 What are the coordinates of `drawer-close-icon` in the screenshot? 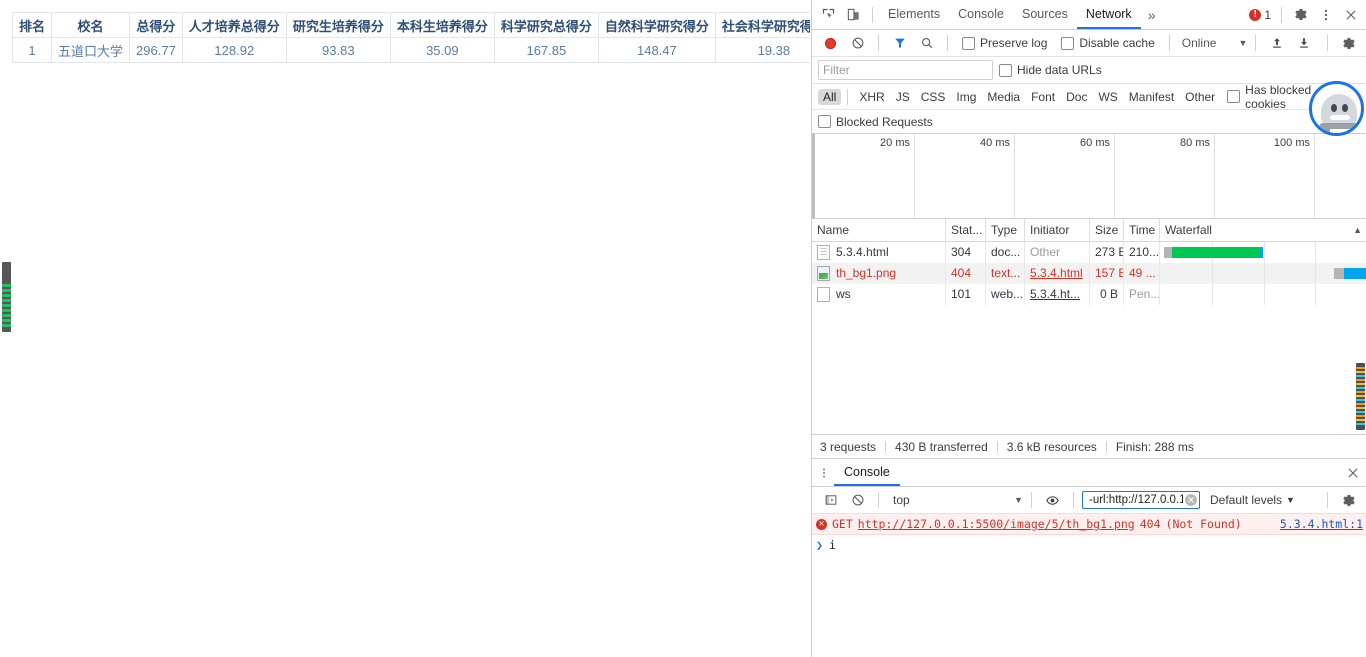 It's located at (1352, 472).